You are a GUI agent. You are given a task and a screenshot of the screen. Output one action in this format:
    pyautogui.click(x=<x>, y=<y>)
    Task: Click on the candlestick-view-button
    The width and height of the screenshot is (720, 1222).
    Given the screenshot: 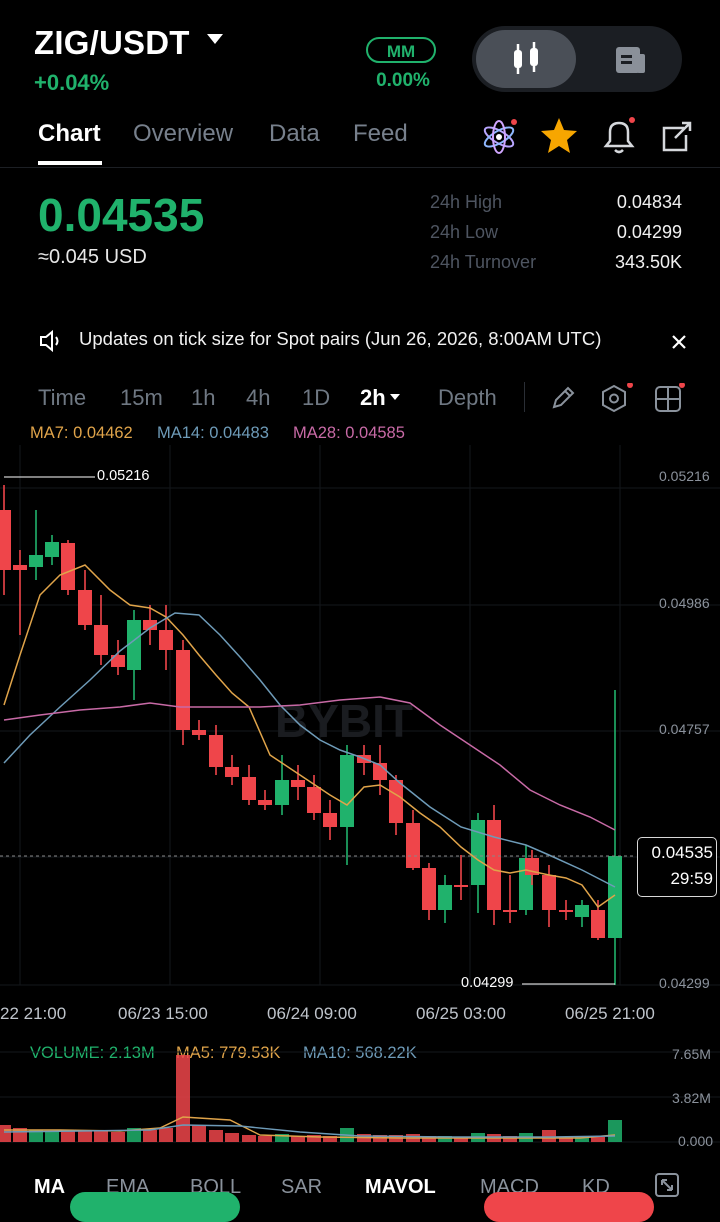 What is the action you would take?
    pyautogui.click(x=526, y=59)
    